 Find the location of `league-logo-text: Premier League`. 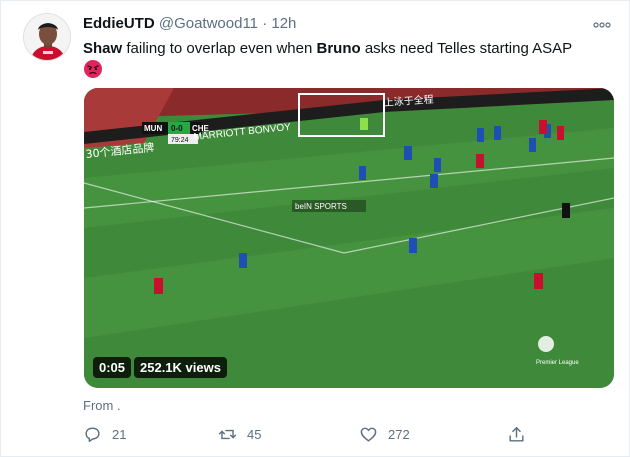

league-logo-text: Premier League is located at coordinates (557, 363).